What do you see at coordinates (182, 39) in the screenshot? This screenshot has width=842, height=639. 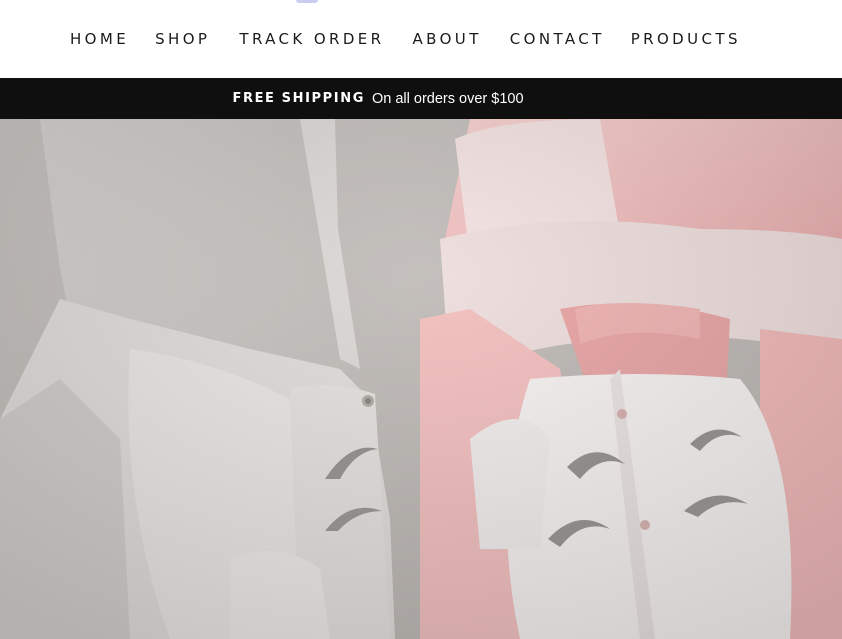 I see `nav-shop: SHOP` at bounding box center [182, 39].